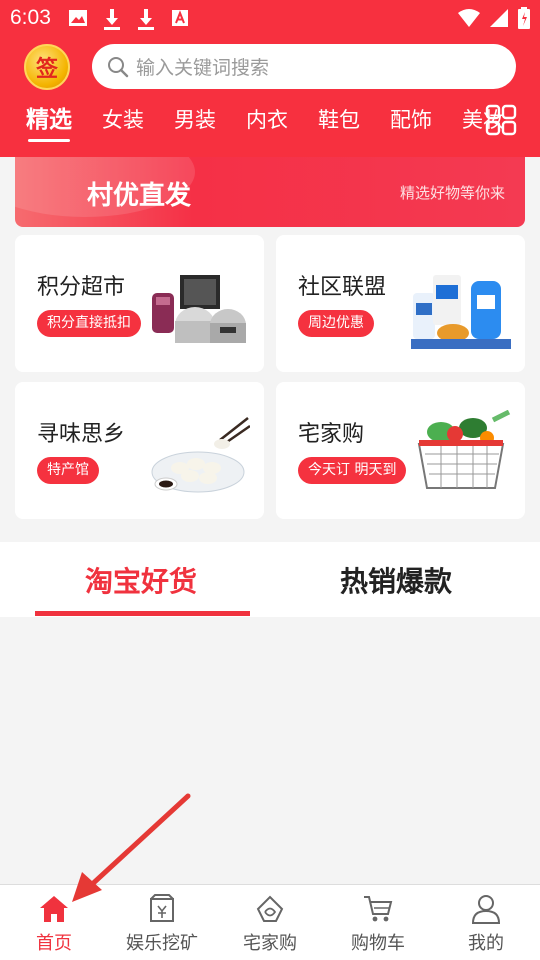  Describe the element at coordinates (270, 579) in the screenshot. I see `product-tabs: 淘宝好货 热销爆款` at that location.